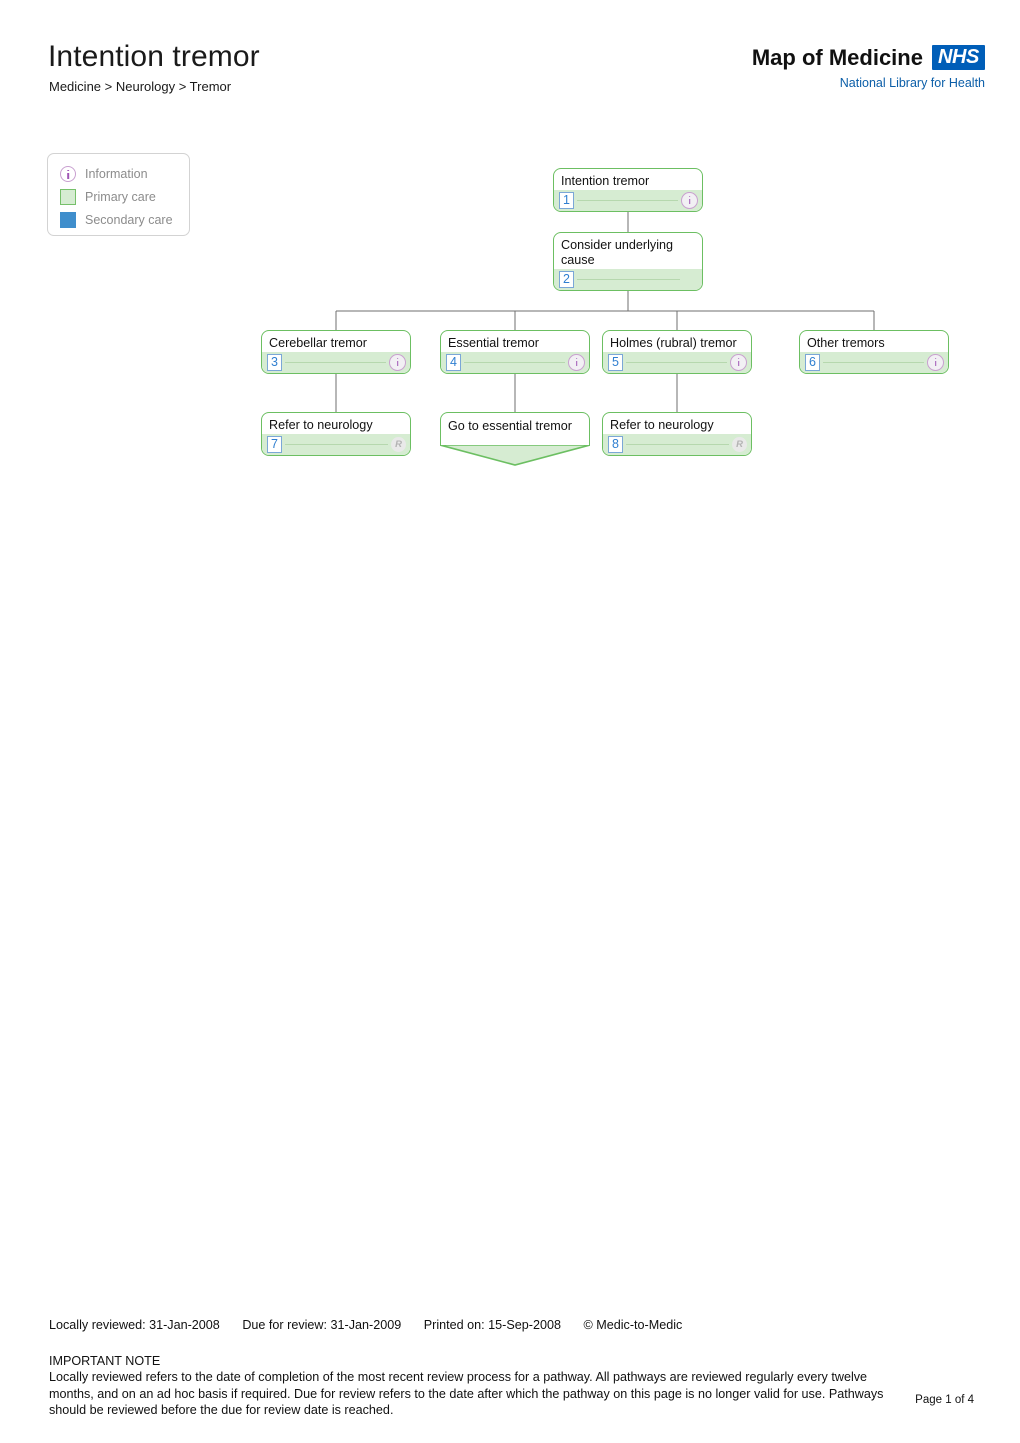 Image resolution: width=1020 pixels, height=1443 pixels. What do you see at coordinates (510, 426) in the screenshot?
I see `flow-node-title: Go to essential tremor` at bounding box center [510, 426].